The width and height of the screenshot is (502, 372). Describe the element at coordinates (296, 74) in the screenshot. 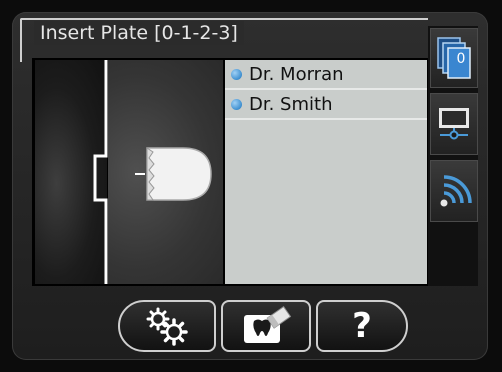

I see `patient-name: Dr. Morran` at that location.